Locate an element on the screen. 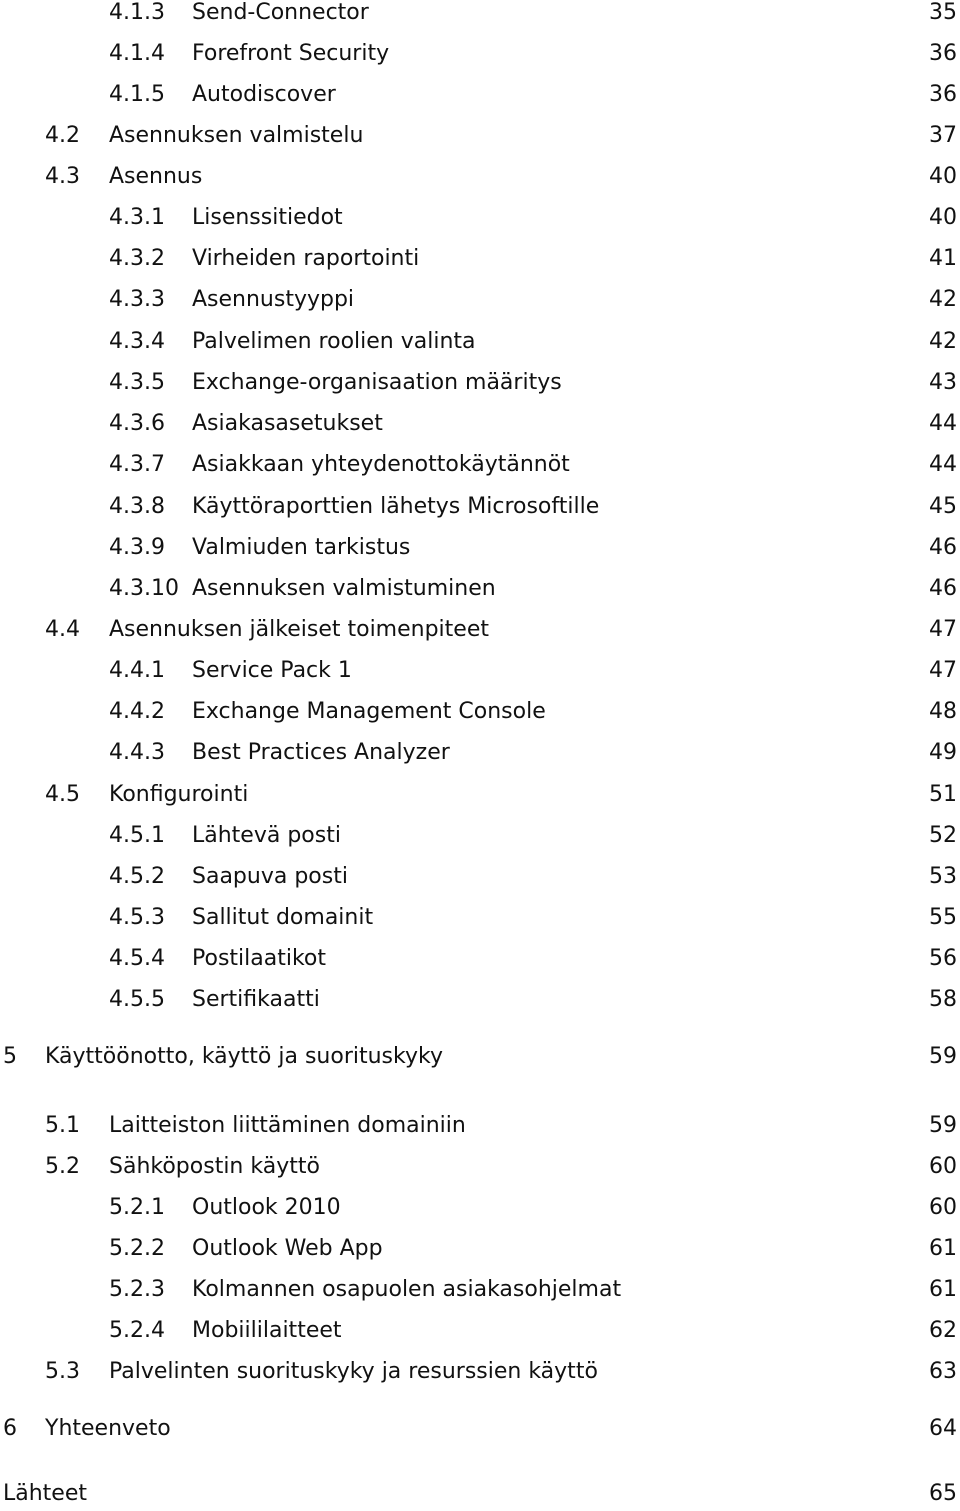 Image resolution: width=960 pixels, height=1511 pixels. toc-entry-number: 5.3 is located at coordinates (62, 1371).